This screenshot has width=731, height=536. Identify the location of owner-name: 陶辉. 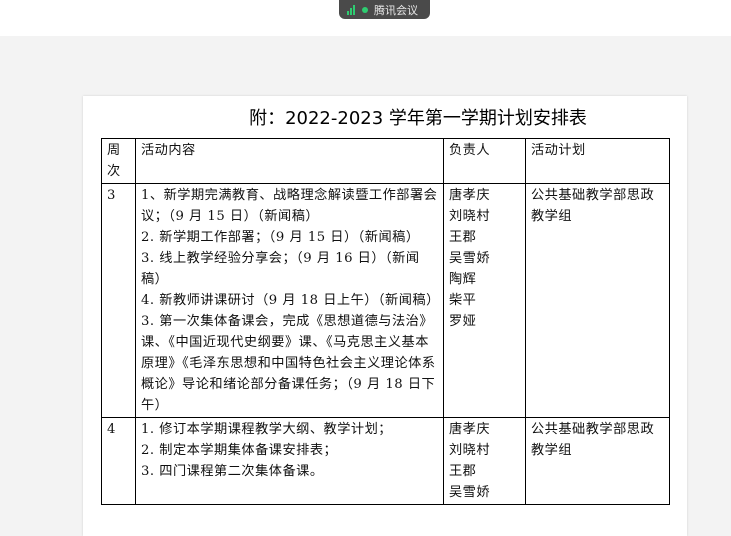
(463, 279).